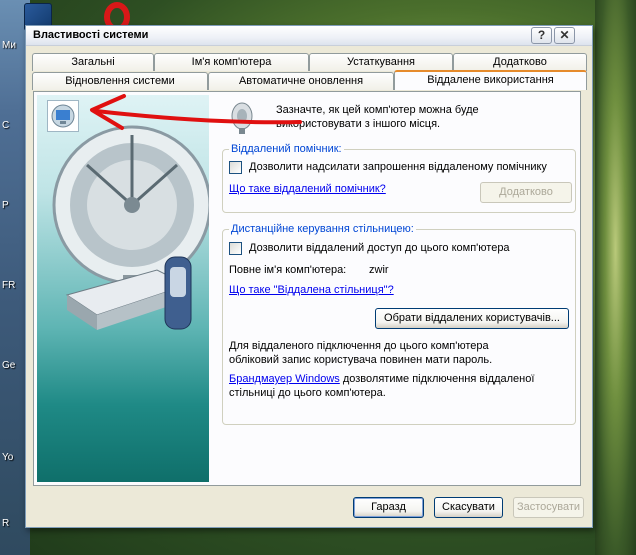  Describe the element at coordinates (235, 248) in the screenshot. I see `allow-remote-access-checkbox` at that location.